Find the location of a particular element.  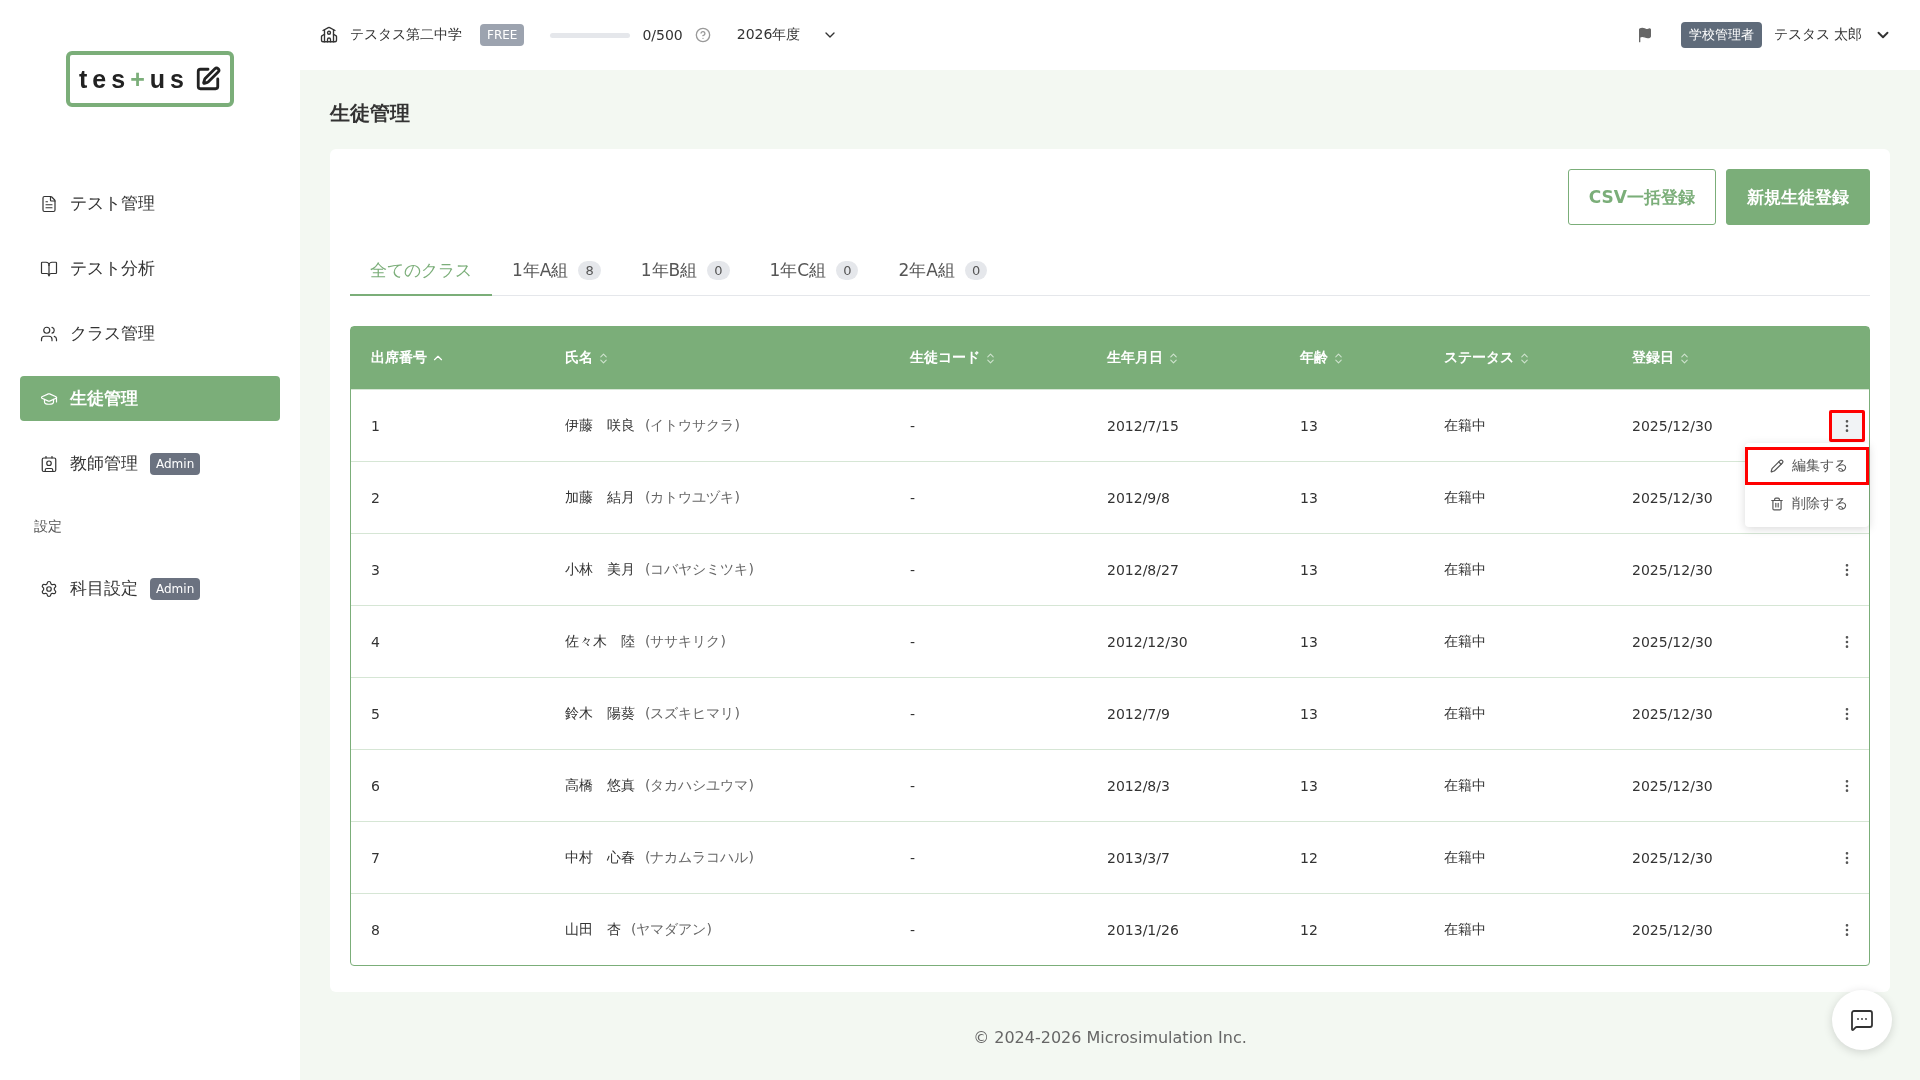

sidebar-item: テスト管理 is located at coordinates (150, 203).